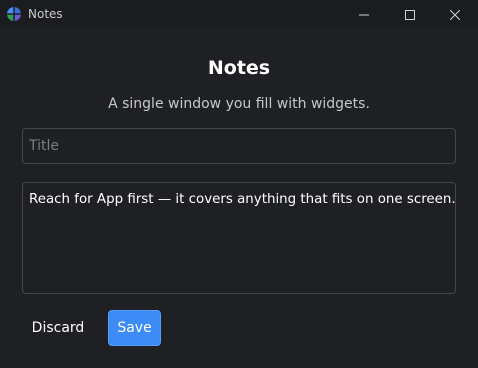  I want to click on close-button, so click(455, 14).